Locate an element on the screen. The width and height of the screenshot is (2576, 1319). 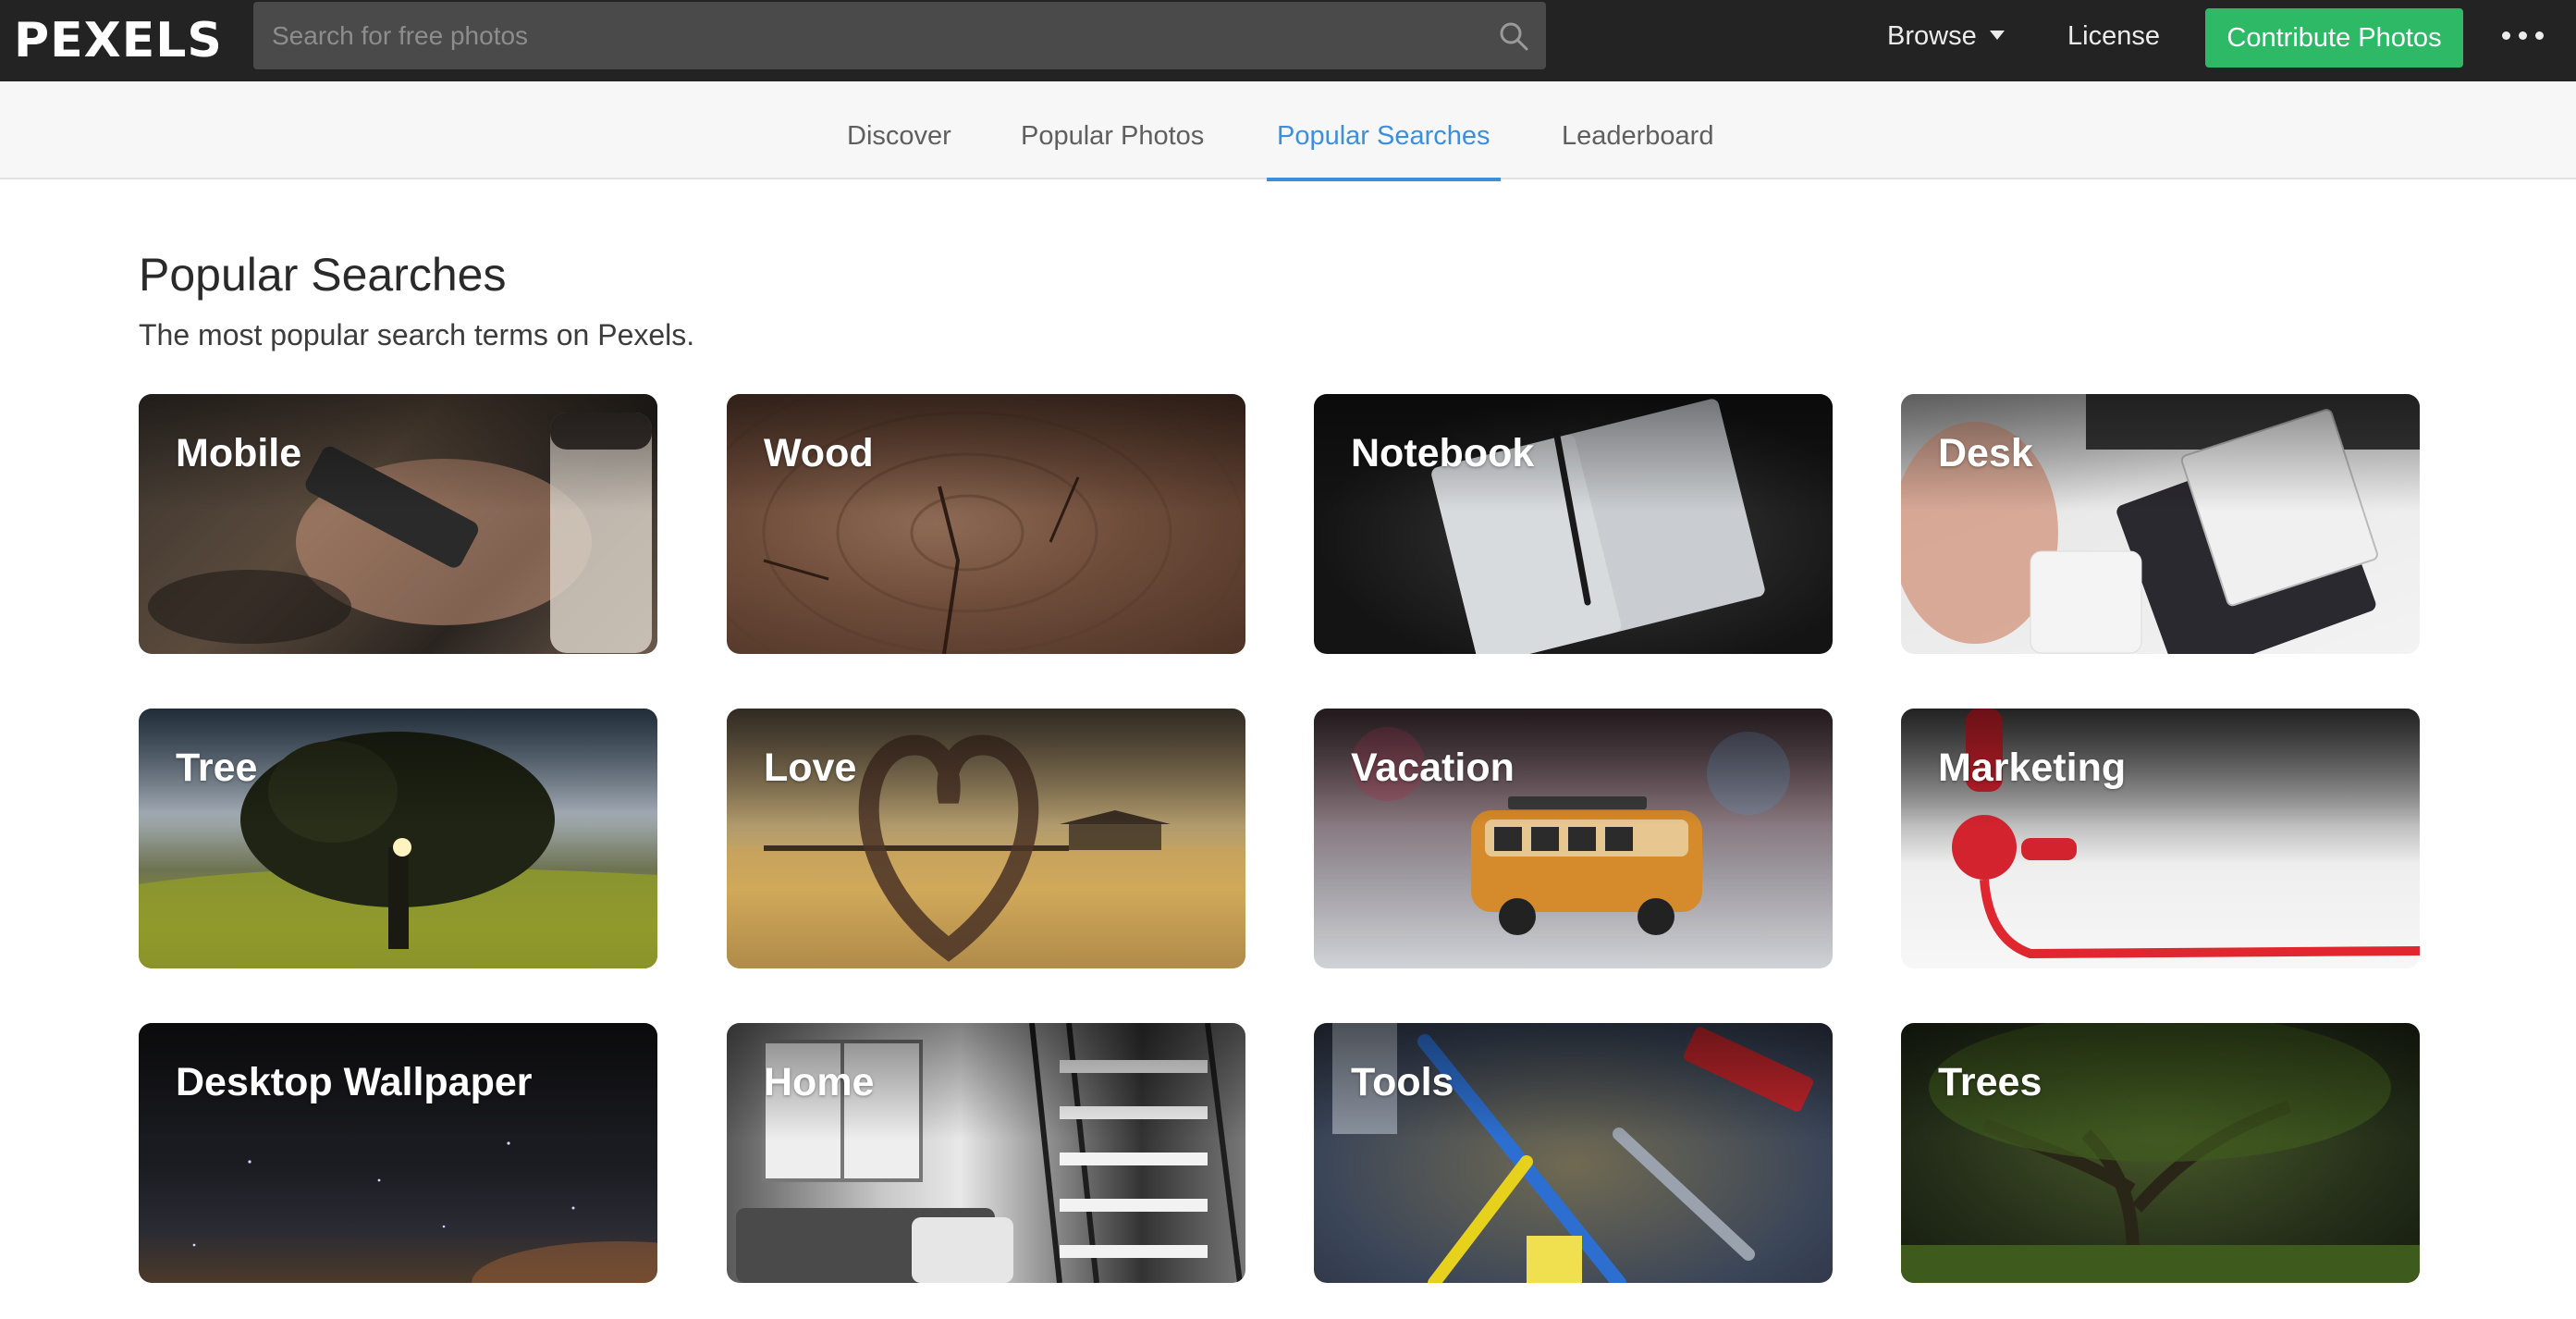
search-tile-tree: Tree is located at coordinates (398, 838).